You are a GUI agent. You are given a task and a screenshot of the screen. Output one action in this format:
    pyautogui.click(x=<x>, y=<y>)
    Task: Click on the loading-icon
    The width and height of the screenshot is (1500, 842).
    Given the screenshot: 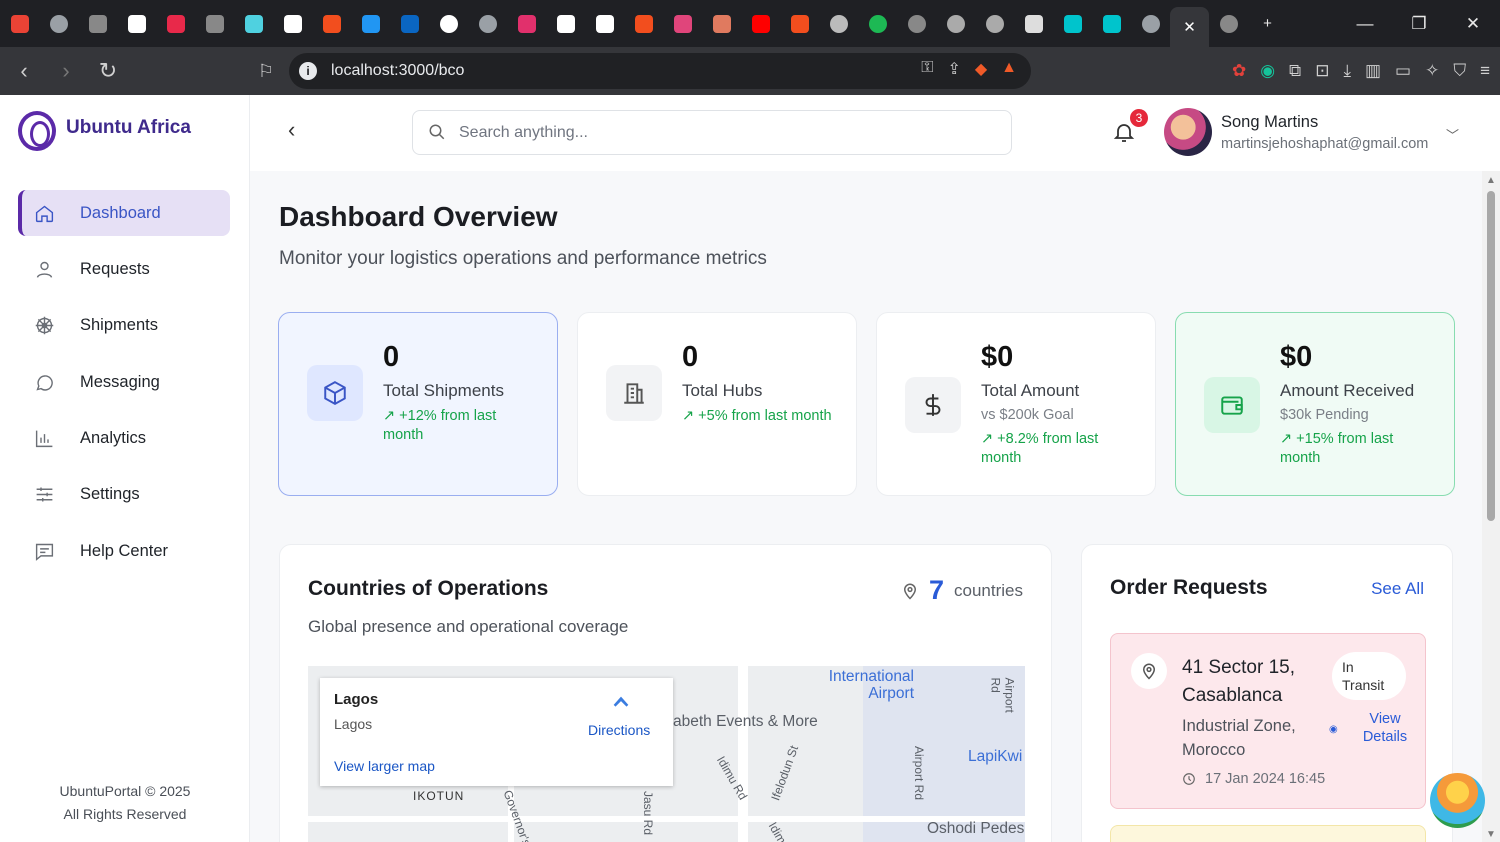 What is the action you would take?
    pyautogui.click(x=916, y=23)
    